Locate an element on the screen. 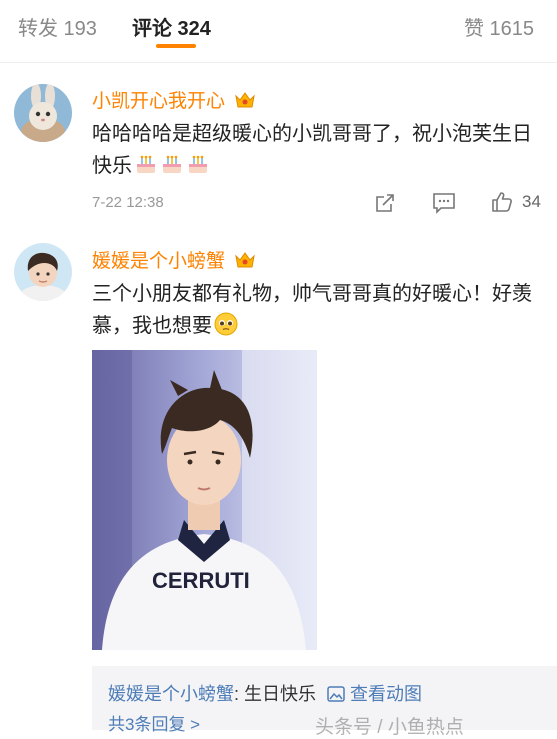 The width and height of the screenshot is (557, 739). tab-comments: 评论 324 is located at coordinates (171, 26).